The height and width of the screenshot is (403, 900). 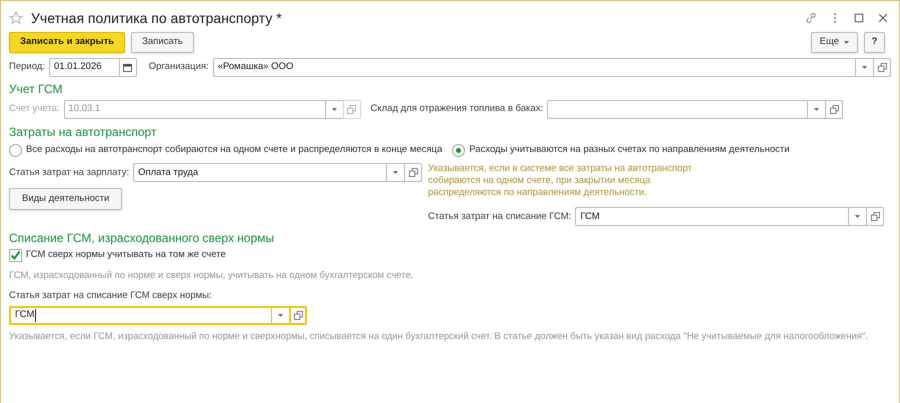 I want to click on hint-text: Указывается, если в системе все затраты на автотранспорт собираются на одном счете, при закрытии месяца распределяются по направлениям деятельности., so click(x=560, y=181).